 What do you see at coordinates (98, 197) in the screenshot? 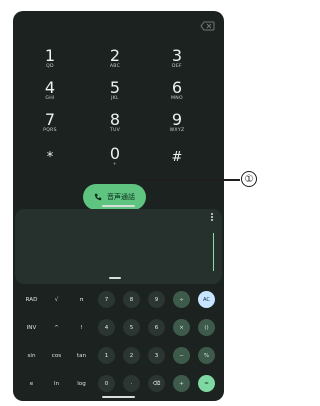
I see `phone-icon` at bounding box center [98, 197].